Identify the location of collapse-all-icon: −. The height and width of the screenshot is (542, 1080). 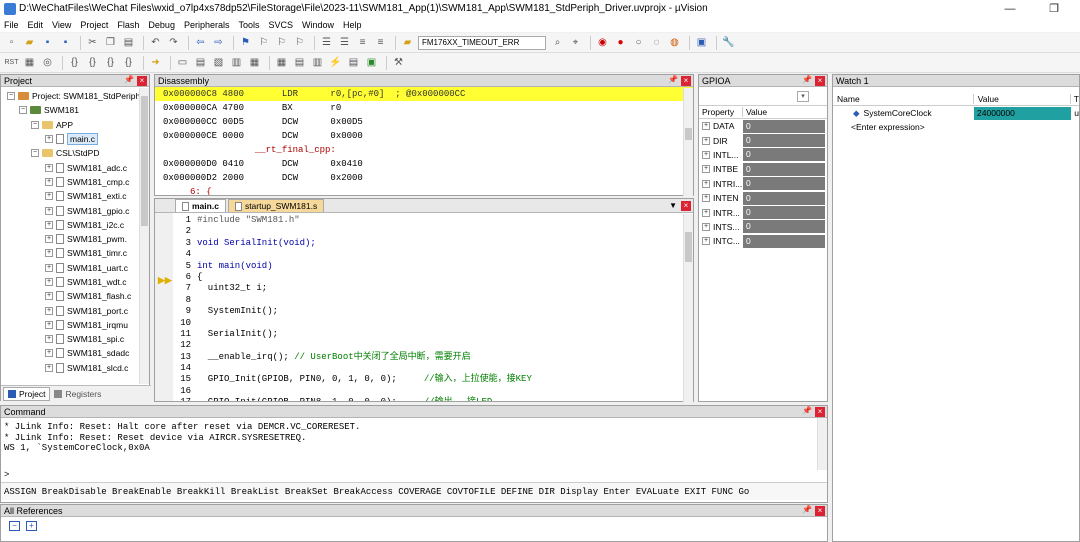
(14, 526).